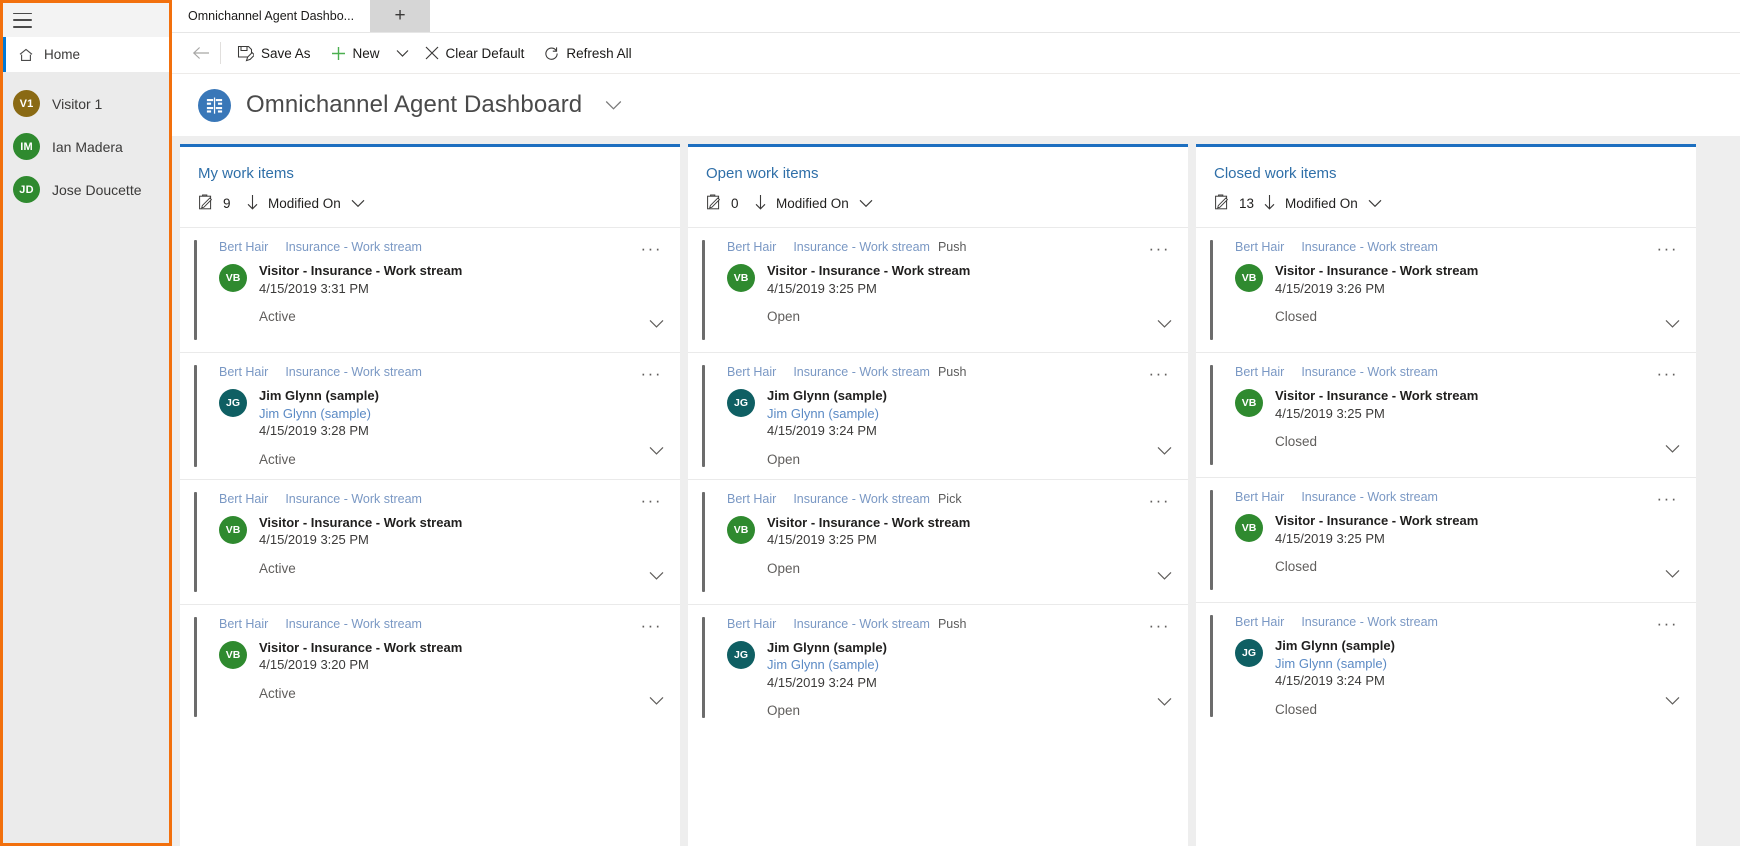 This screenshot has height=846, width=1740. Describe the element at coordinates (587, 53) in the screenshot. I see `refresh-all-button: Refresh All` at that location.